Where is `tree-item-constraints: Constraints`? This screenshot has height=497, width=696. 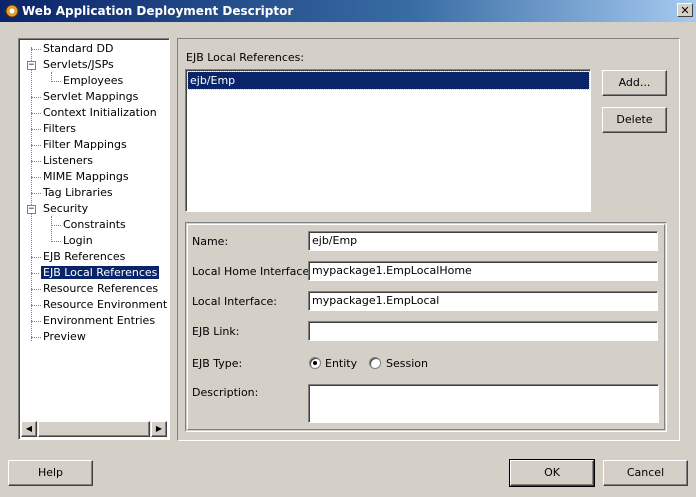 tree-item-constraints: Constraints is located at coordinates (94, 225).